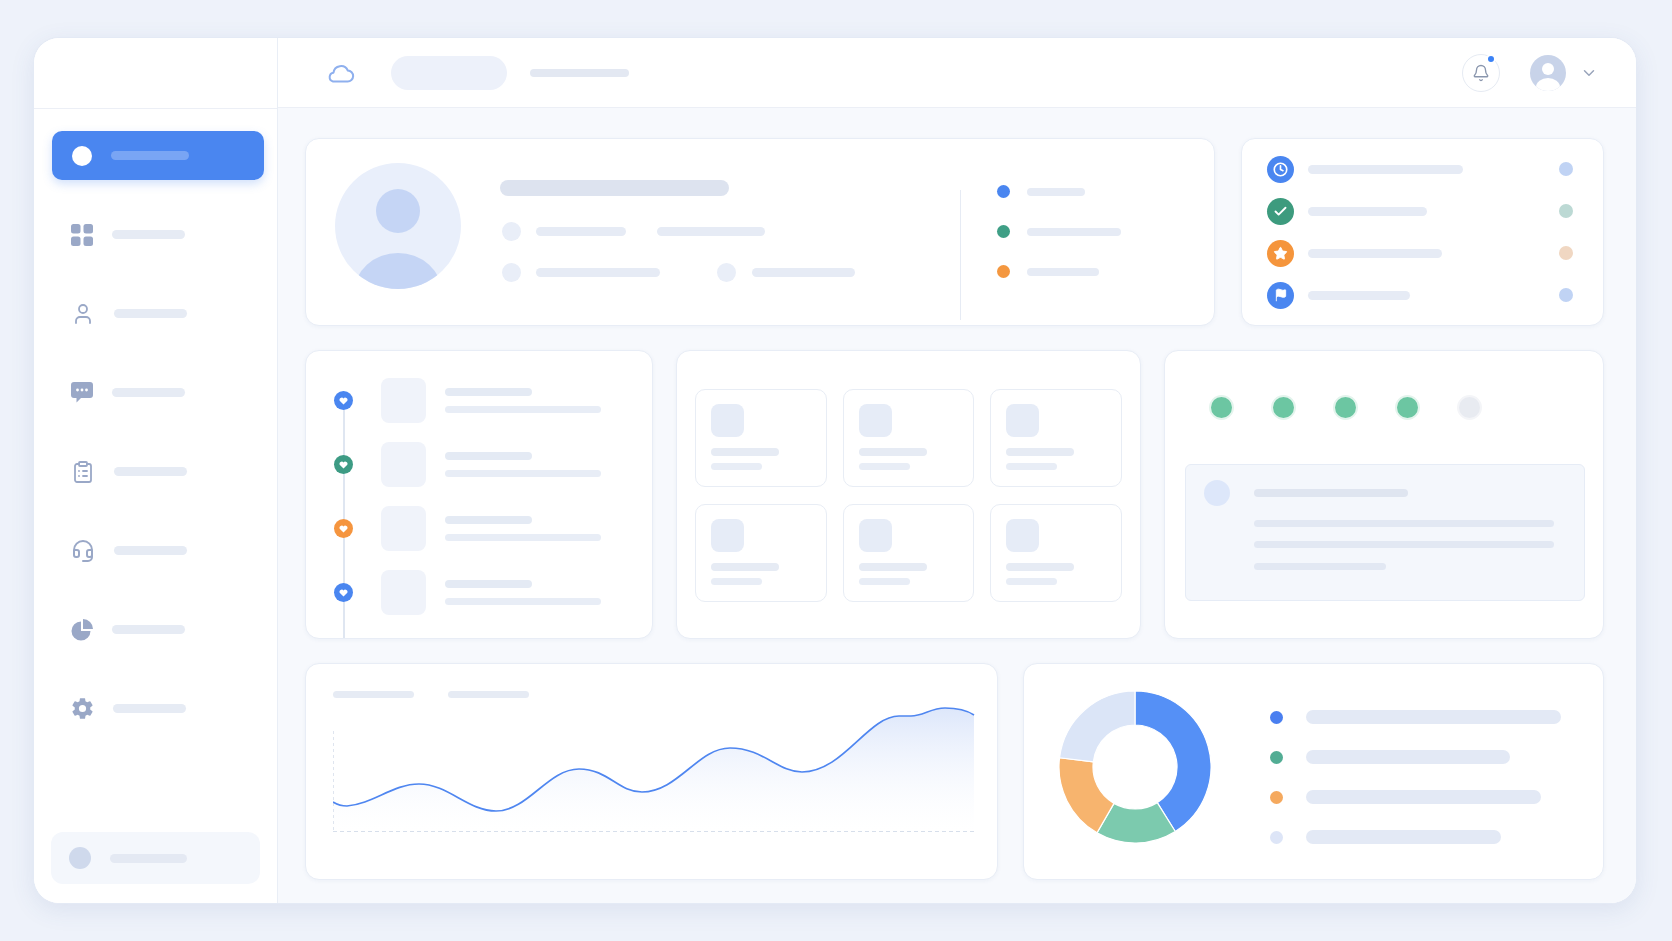  I want to click on clipboard-icon, so click(83, 471).